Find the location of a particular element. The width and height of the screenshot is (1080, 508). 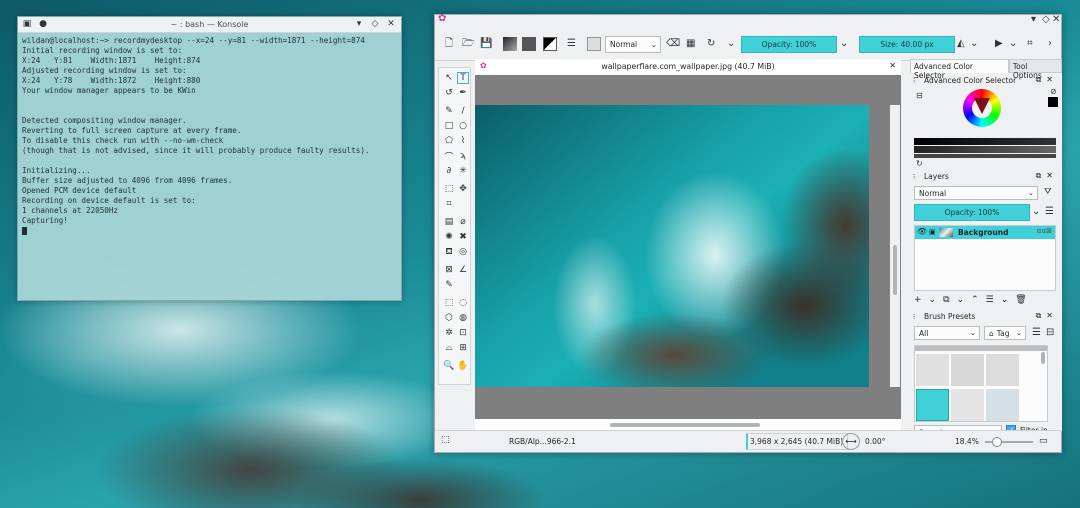

foreground-color-swatch is located at coordinates (1053, 102).